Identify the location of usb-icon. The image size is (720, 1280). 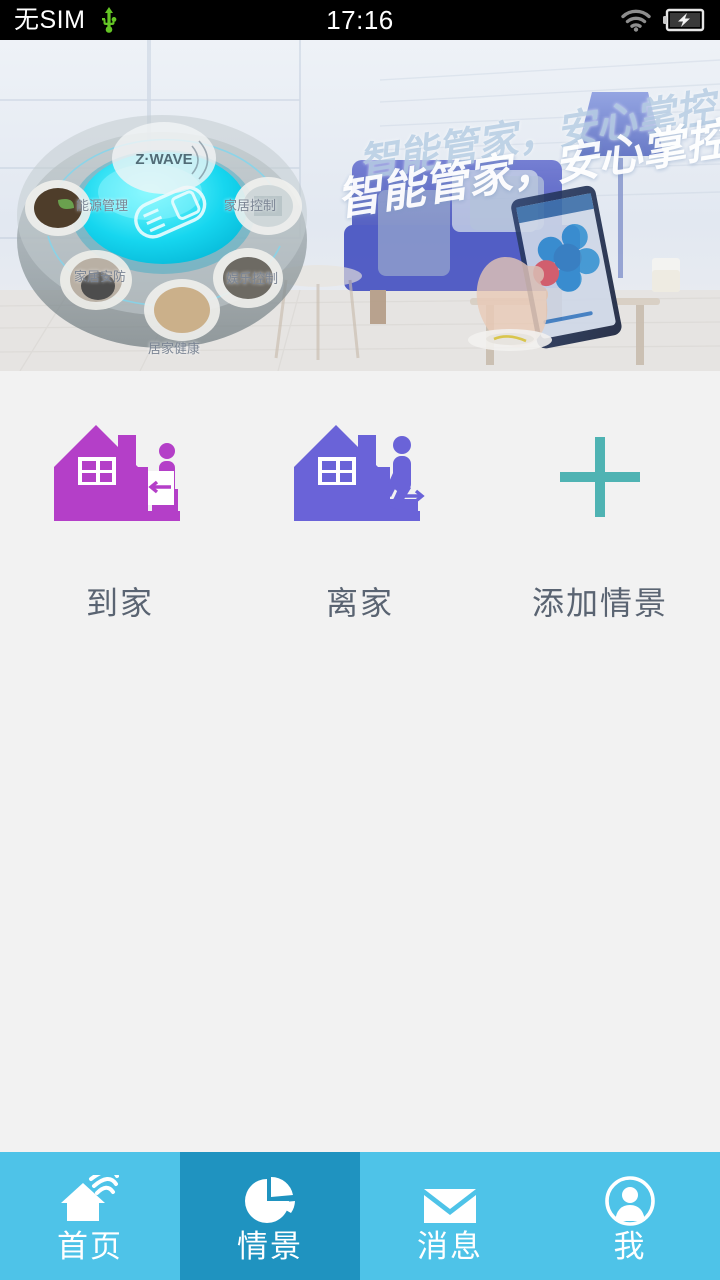
(109, 20).